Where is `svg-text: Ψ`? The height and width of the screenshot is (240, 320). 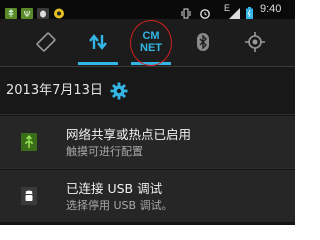
svg-text: Ψ is located at coordinates (27, 14).